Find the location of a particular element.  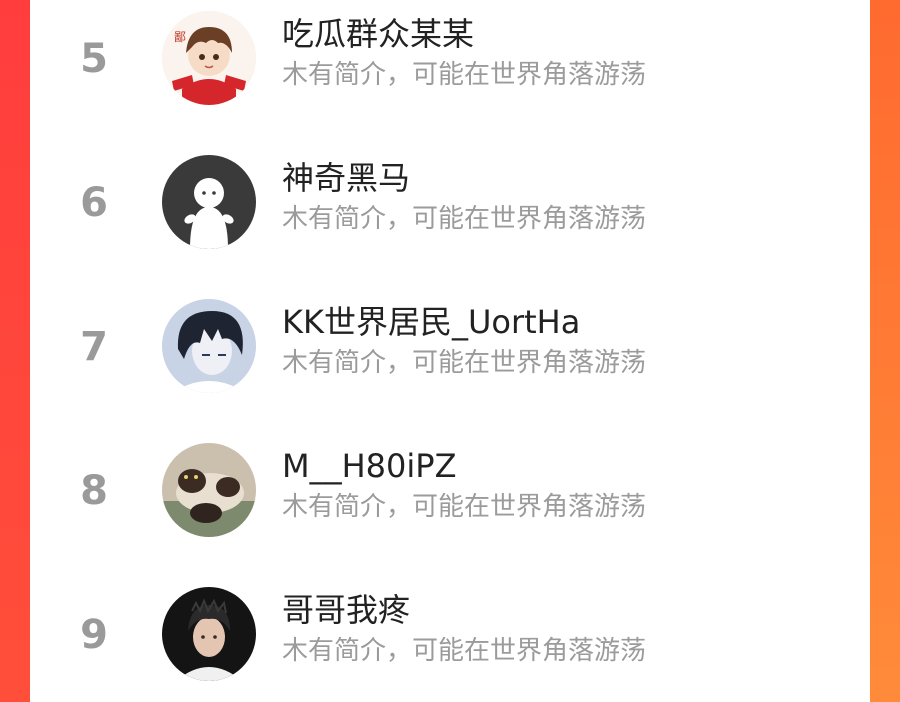

user-name: KK世界居民_UortHa is located at coordinates (431, 322).